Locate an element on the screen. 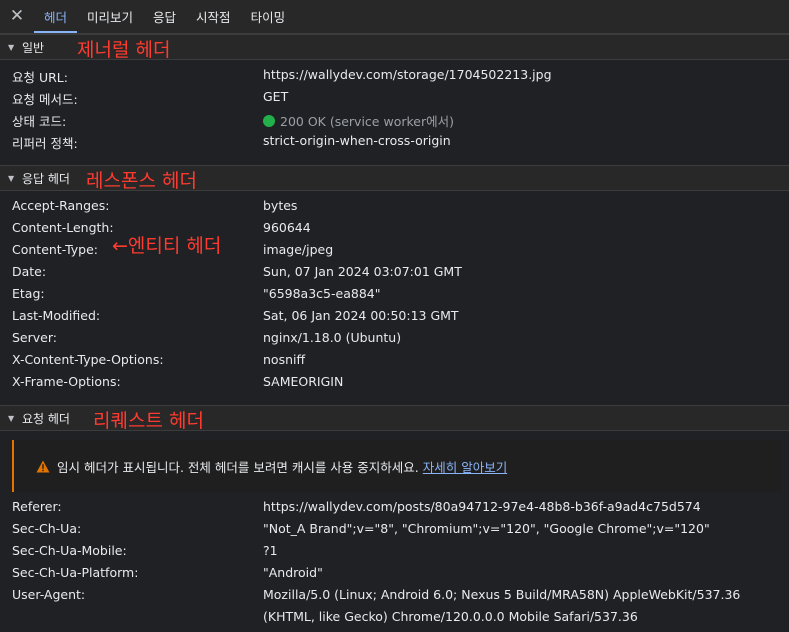  header-key: Referer: is located at coordinates (37, 506).